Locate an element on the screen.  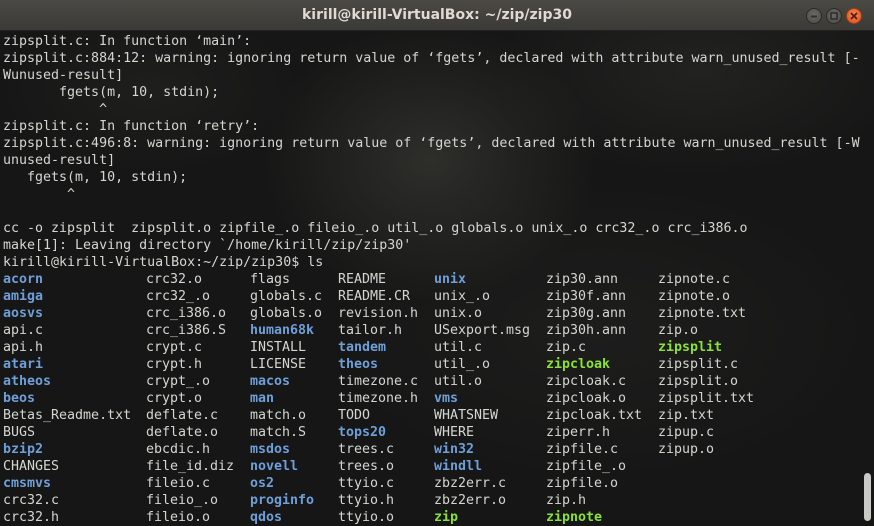
file-entry: zipfile.c is located at coordinates (582, 449).